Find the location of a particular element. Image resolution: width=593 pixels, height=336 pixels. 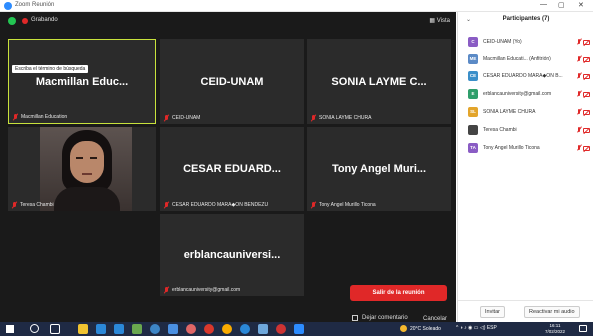

file-explorer-icon is located at coordinates (83, 329).